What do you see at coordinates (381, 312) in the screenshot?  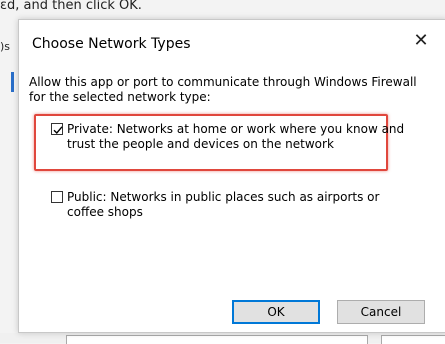 I see `cancel-button: Cancel` at bounding box center [381, 312].